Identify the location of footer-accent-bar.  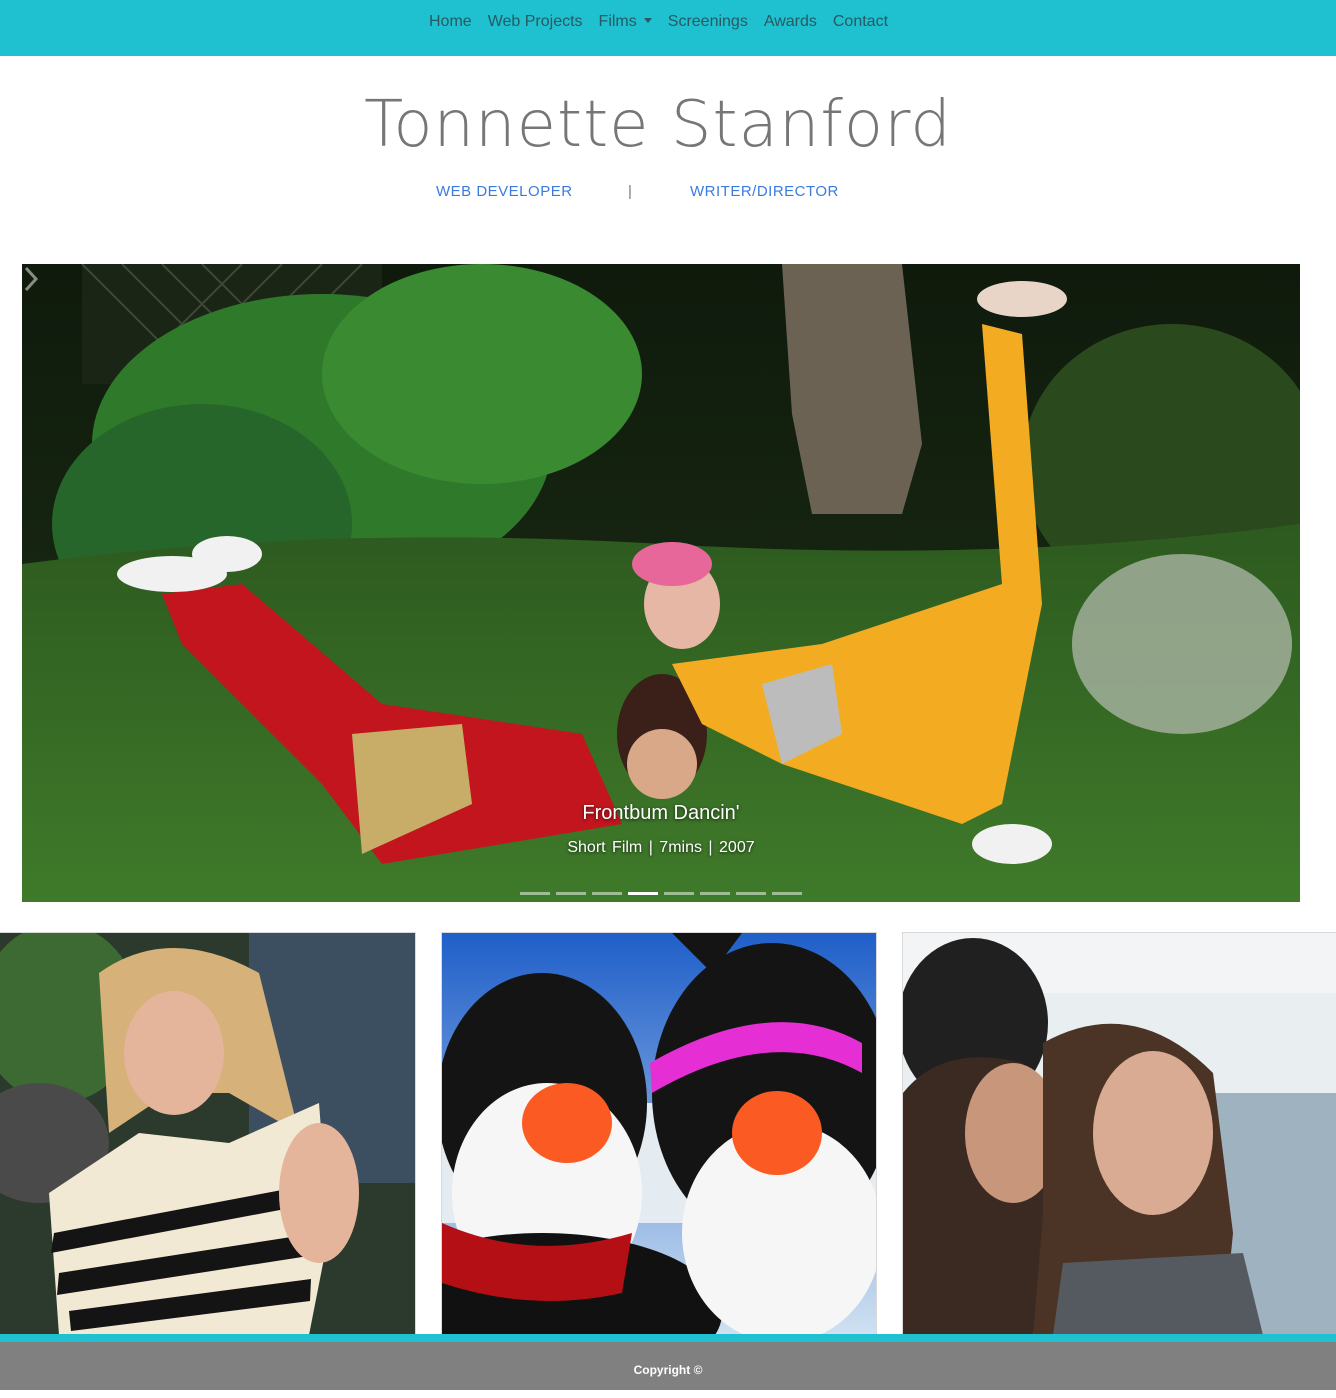
(668, 1338).